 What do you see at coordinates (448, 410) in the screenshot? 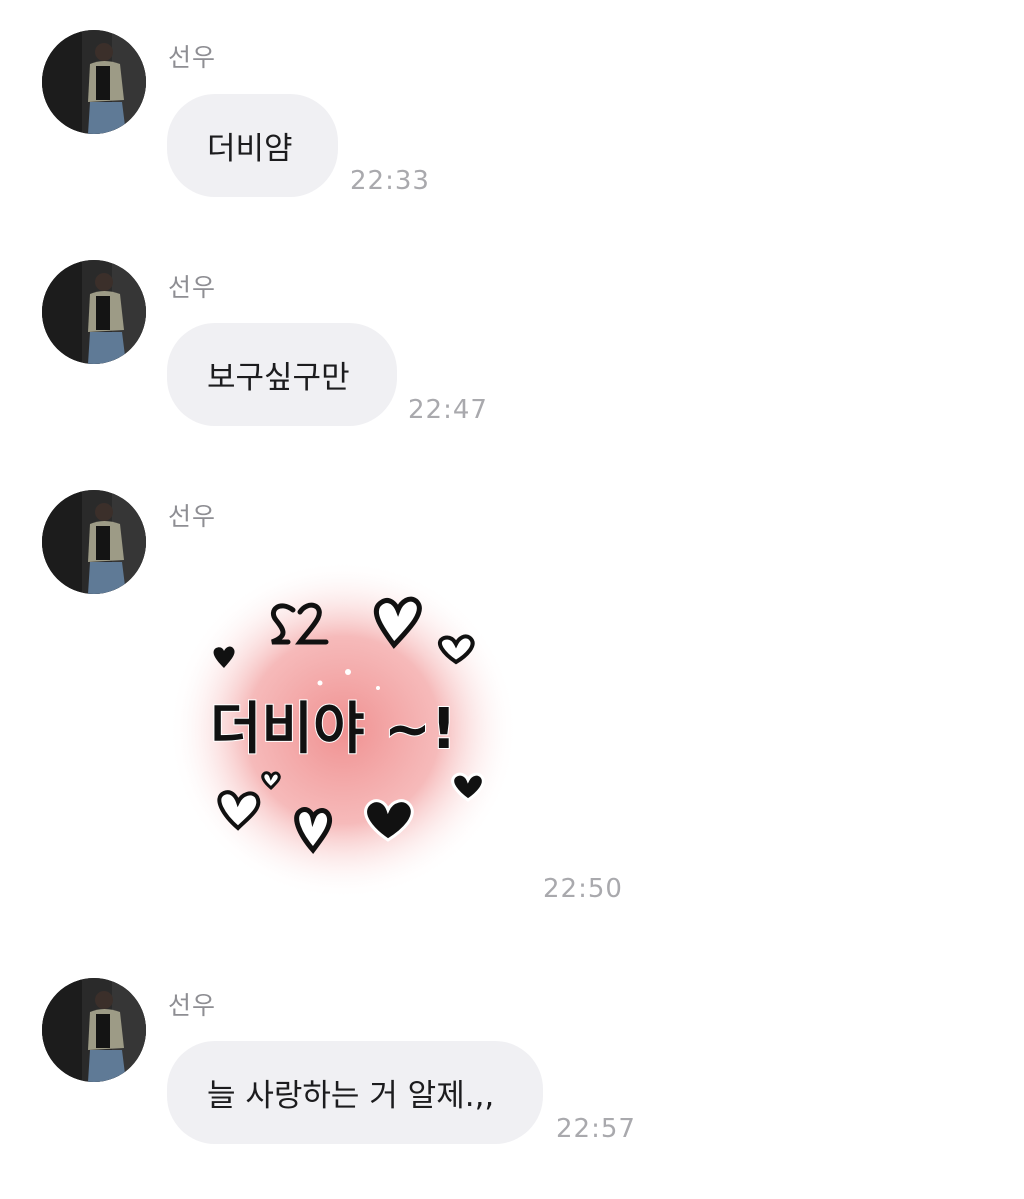
I see `message-timestamp: 22:47` at bounding box center [448, 410].